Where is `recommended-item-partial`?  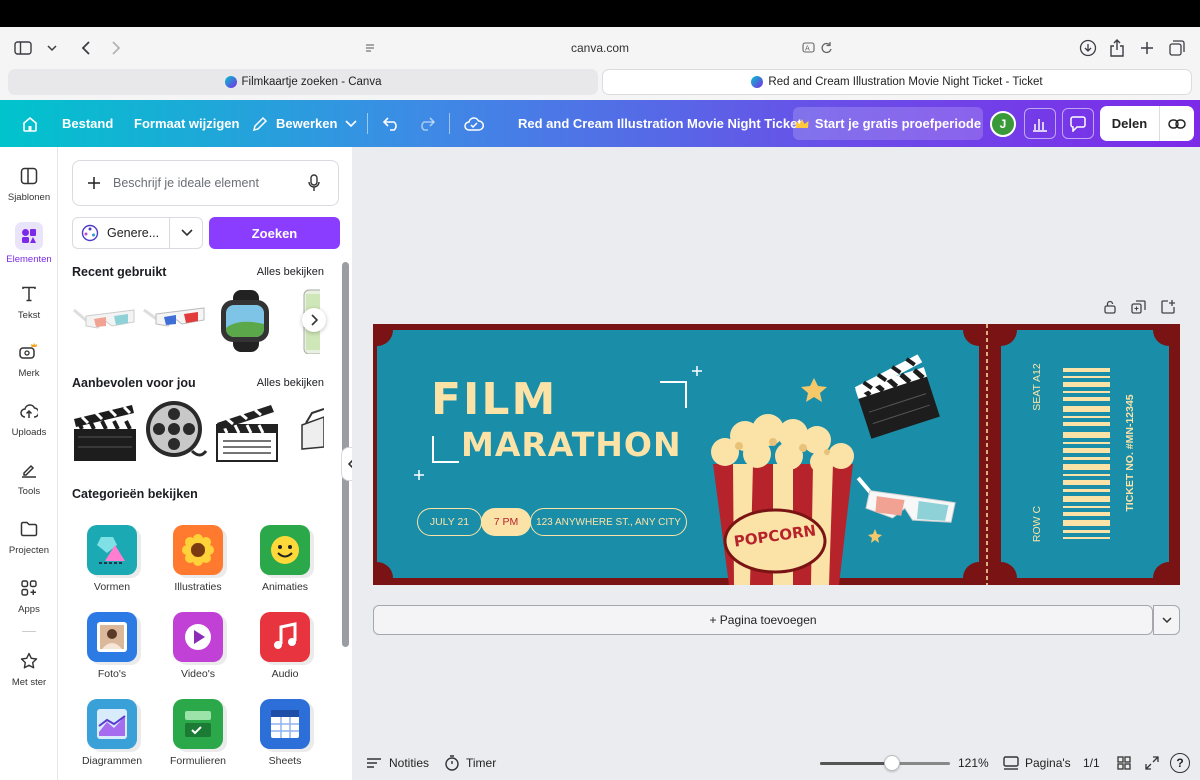
recommended-item-partial is located at coordinates (311, 432).